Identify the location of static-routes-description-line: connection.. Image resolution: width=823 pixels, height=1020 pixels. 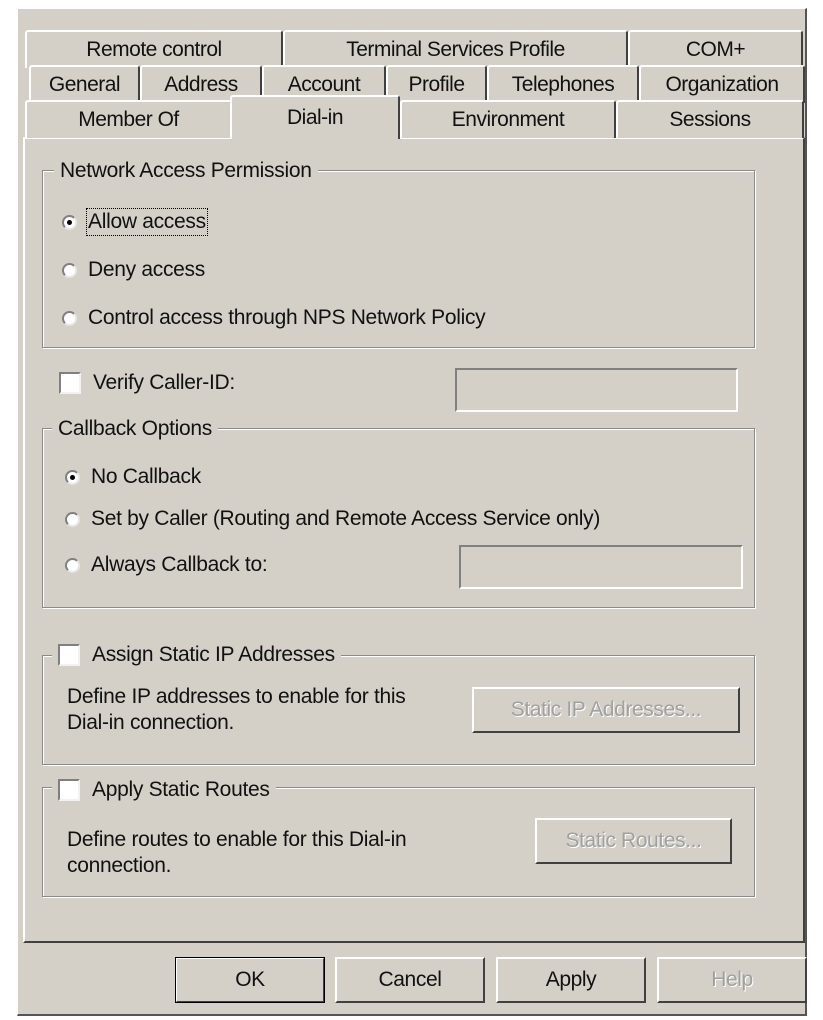
(119, 865).